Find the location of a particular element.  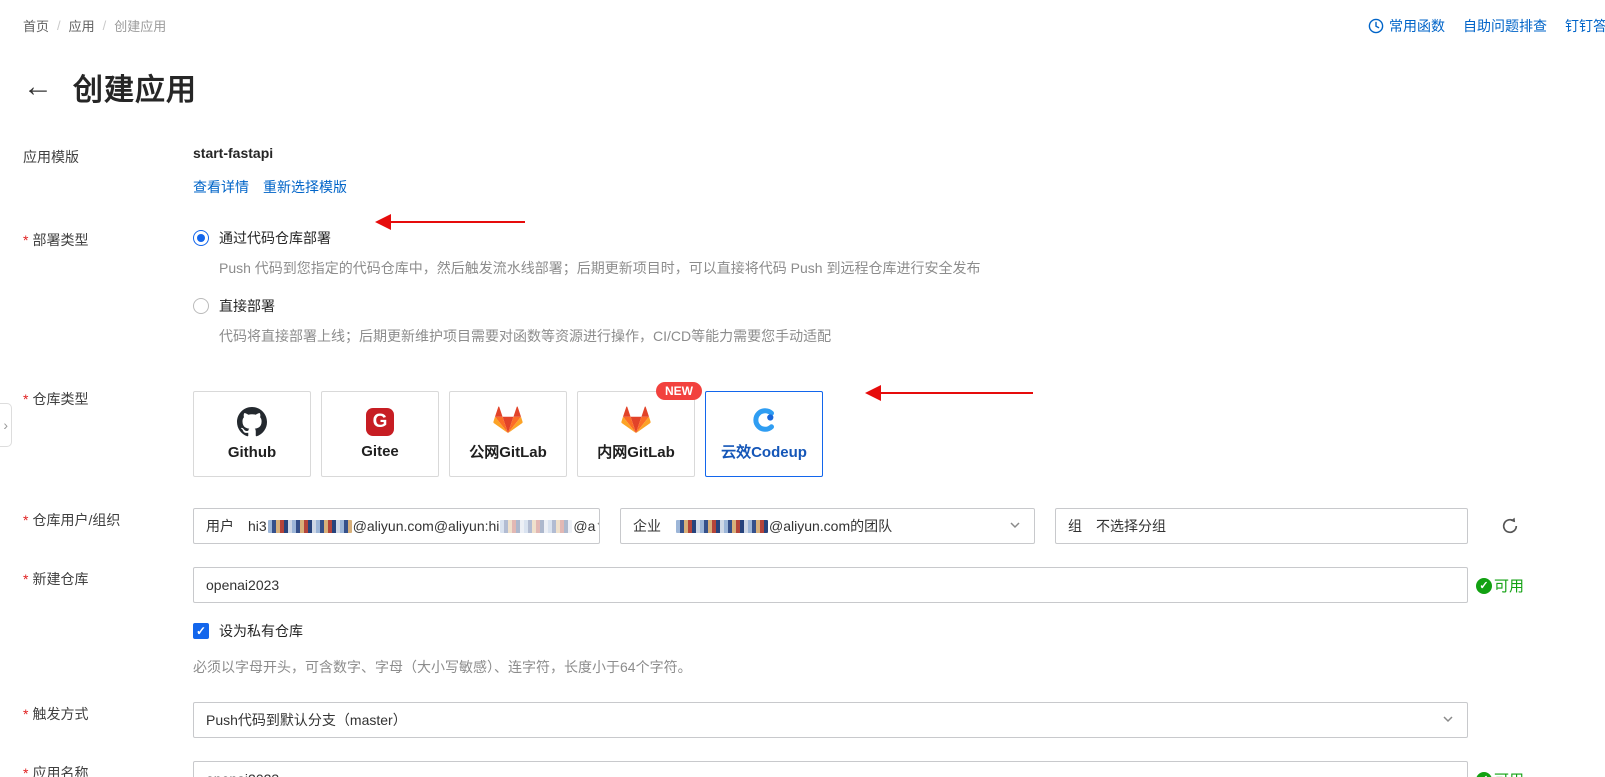

app-name-label: * 应用名称 is located at coordinates (108, 769).